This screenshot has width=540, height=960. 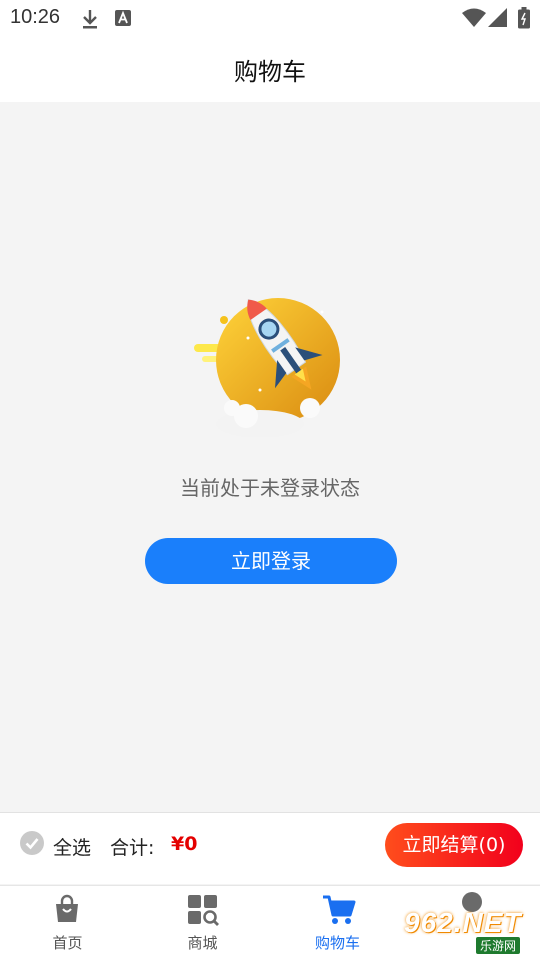 What do you see at coordinates (35, 17) in the screenshot?
I see `status-time: 10:26` at bounding box center [35, 17].